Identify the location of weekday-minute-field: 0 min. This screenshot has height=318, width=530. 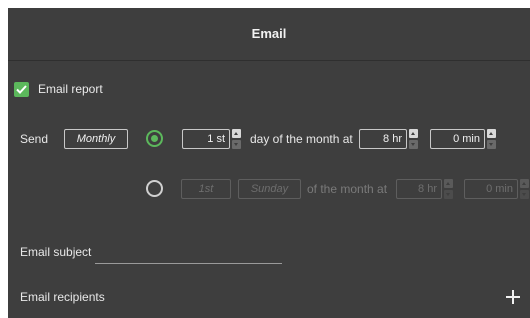
(491, 189).